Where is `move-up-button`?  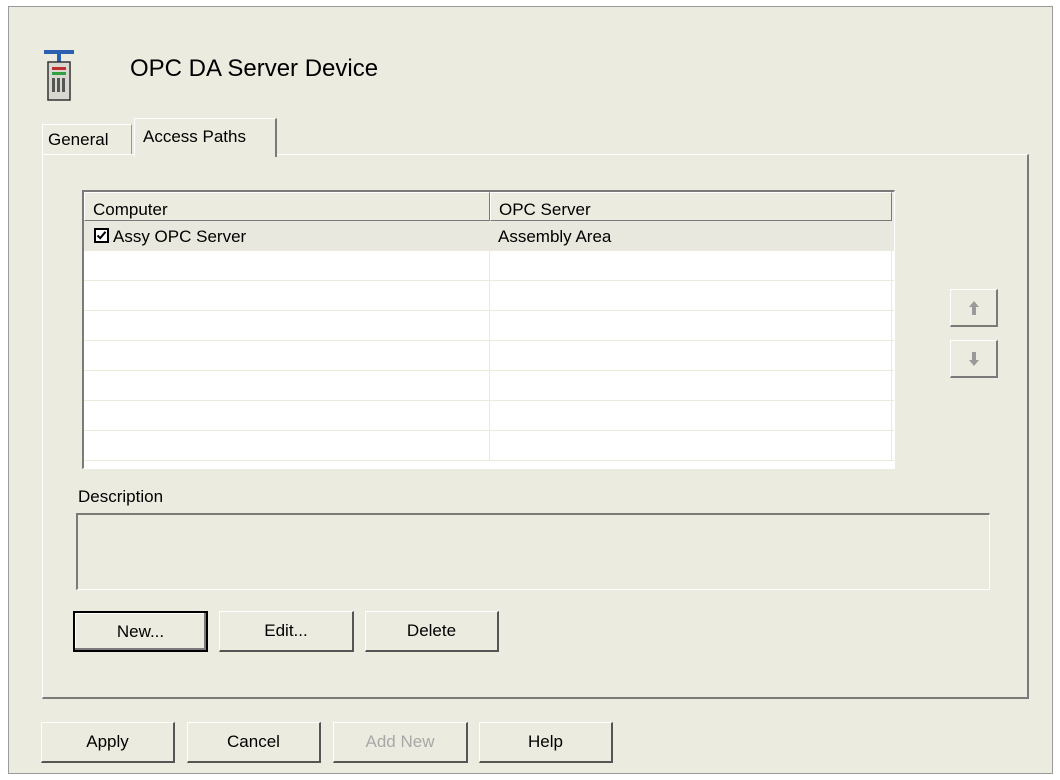 move-up-button is located at coordinates (974, 308).